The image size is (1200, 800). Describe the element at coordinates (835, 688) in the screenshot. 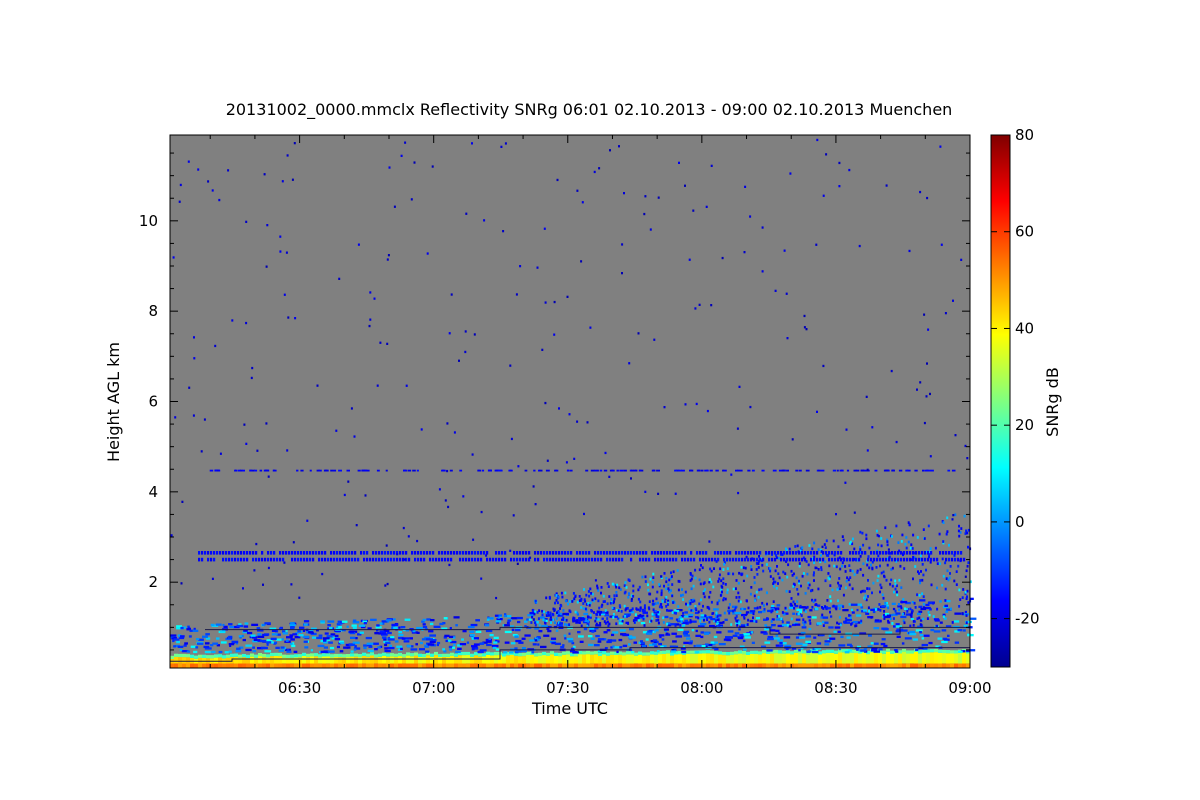

I see `x-tick-label: 08:30` at that location.